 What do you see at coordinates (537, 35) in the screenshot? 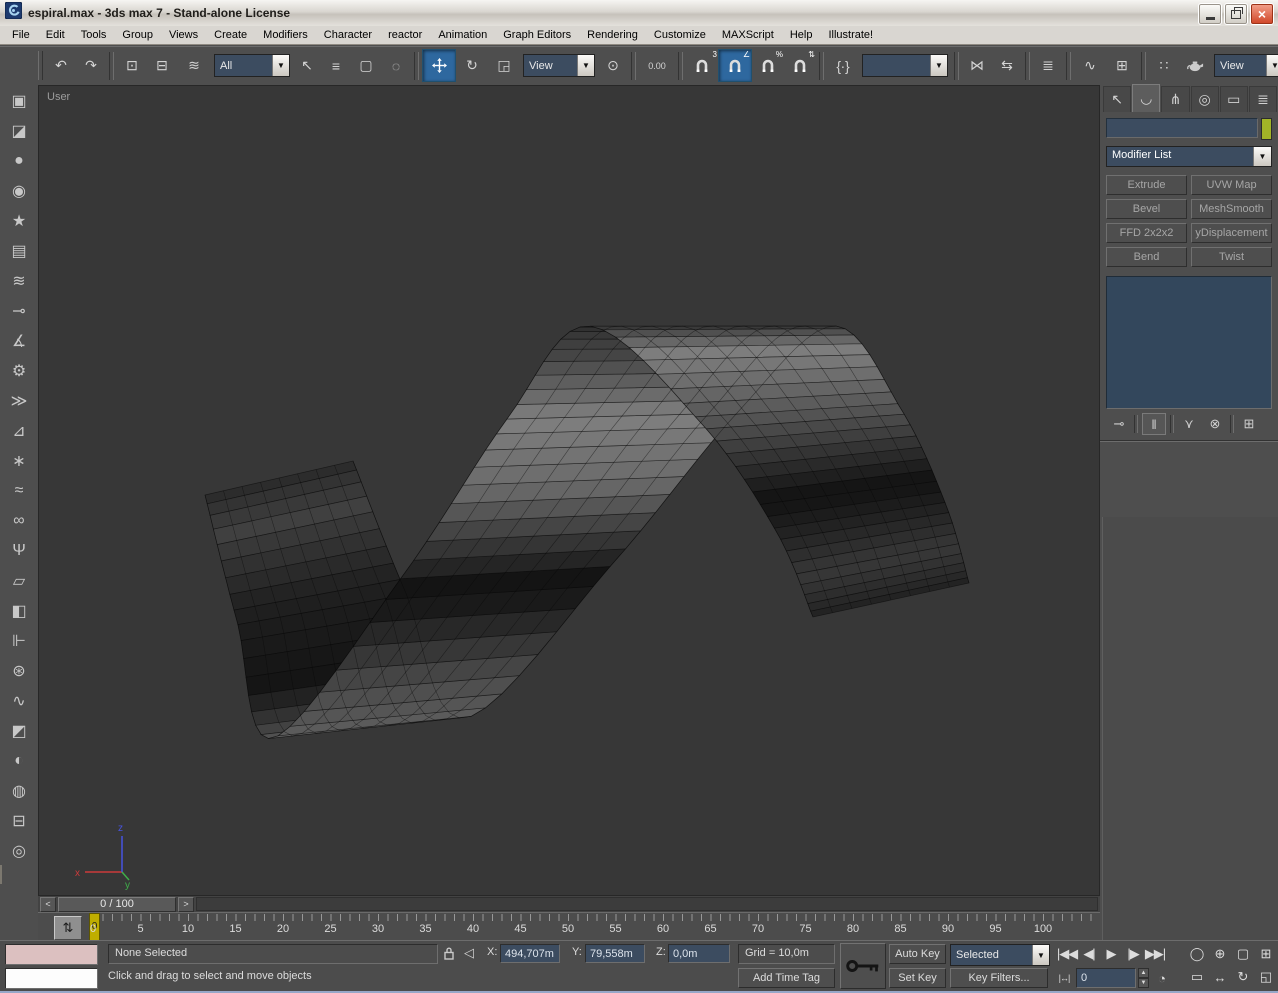
I see `menu-graph-editors: Graph Editors` at bounding box center [537, 35].